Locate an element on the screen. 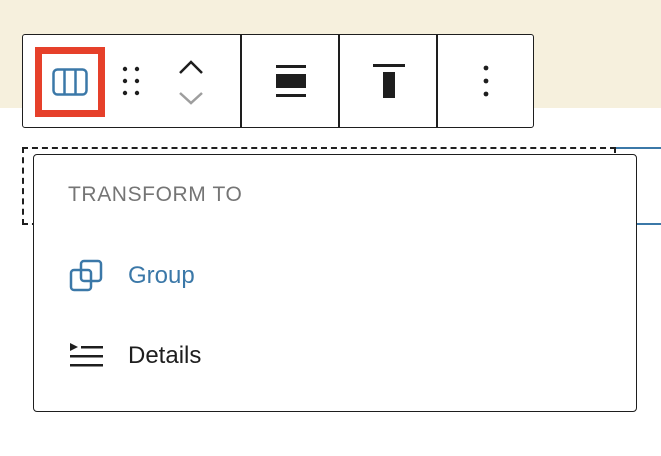  move-up-button is located at coordinates (191, 67).